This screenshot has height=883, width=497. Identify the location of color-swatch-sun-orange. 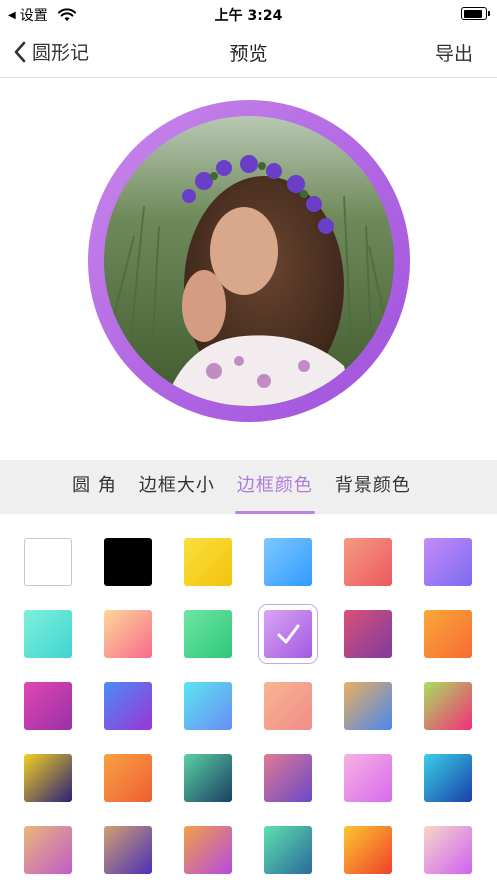
(368, 850).